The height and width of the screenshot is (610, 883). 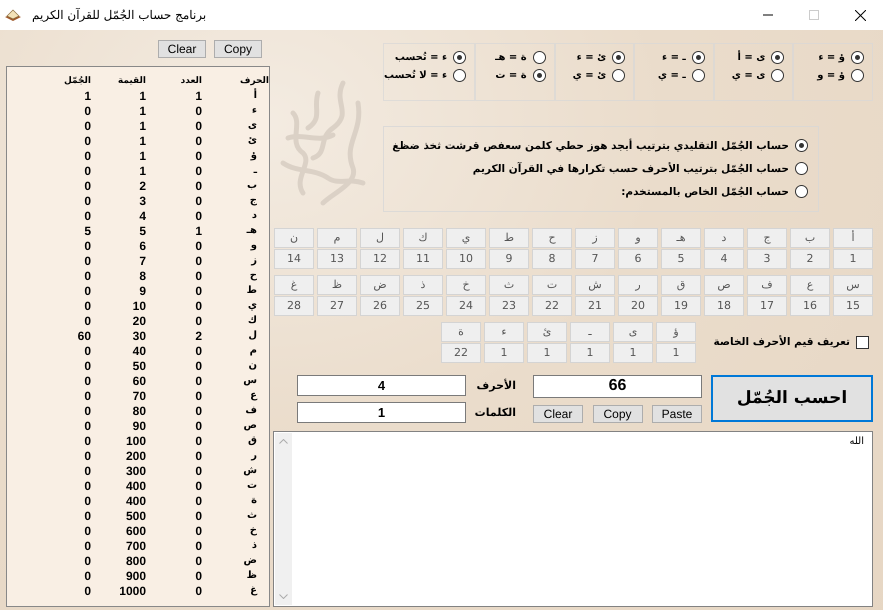 What do you see at coordinates (253, 530) in the screenshot?
I see `table-cell-text: خ` at bounding box center [253, 530].